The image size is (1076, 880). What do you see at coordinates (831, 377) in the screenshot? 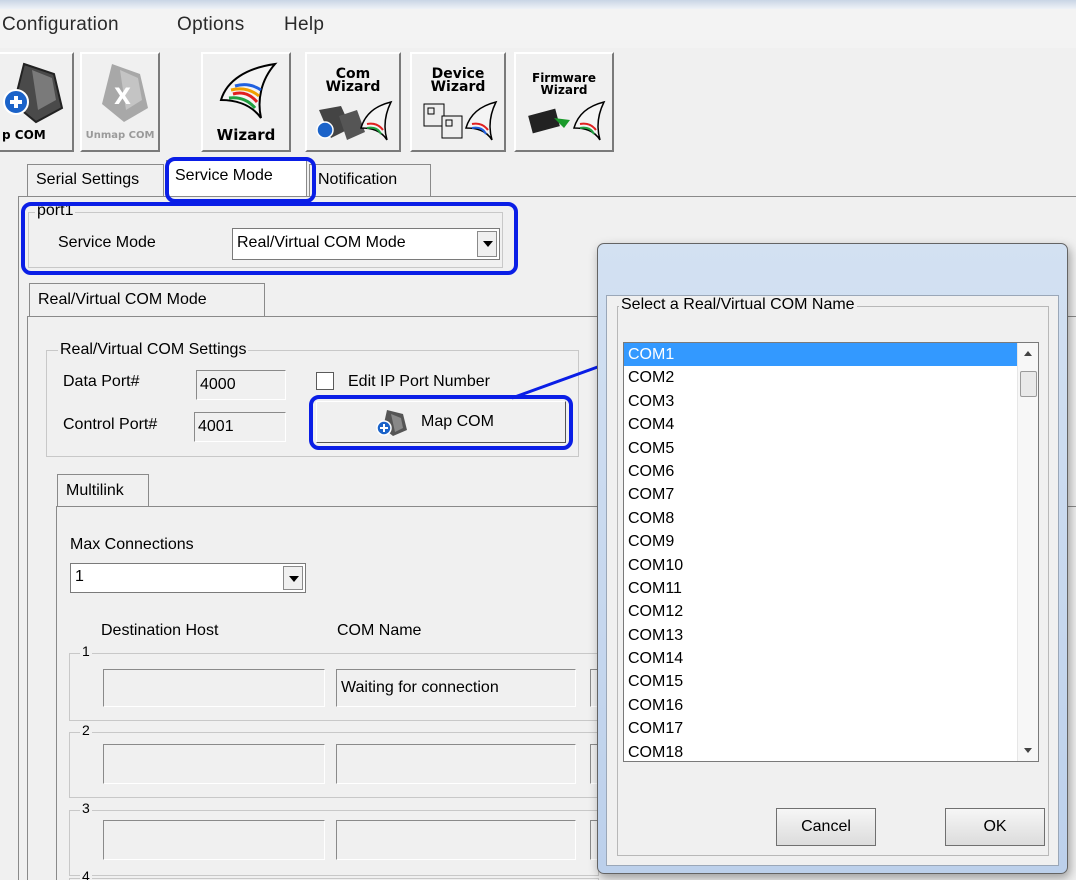
I see `com-list-item: COM2` at bounding box center [831, 377].